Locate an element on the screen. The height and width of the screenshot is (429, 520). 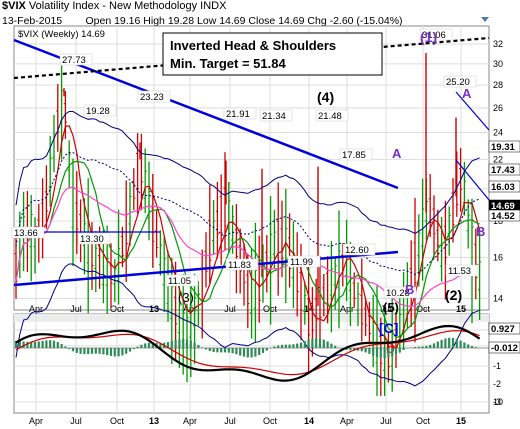
price-label: 13.66 is located at coordinates (26, 233).